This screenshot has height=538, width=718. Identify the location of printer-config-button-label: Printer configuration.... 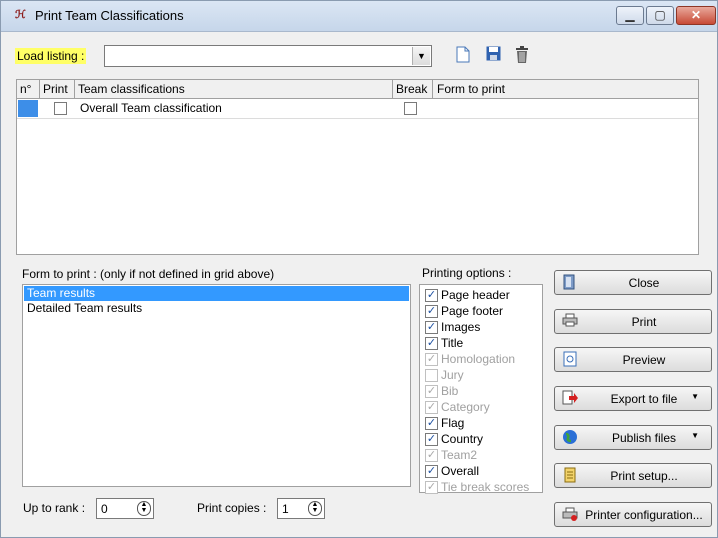
(644, 515).